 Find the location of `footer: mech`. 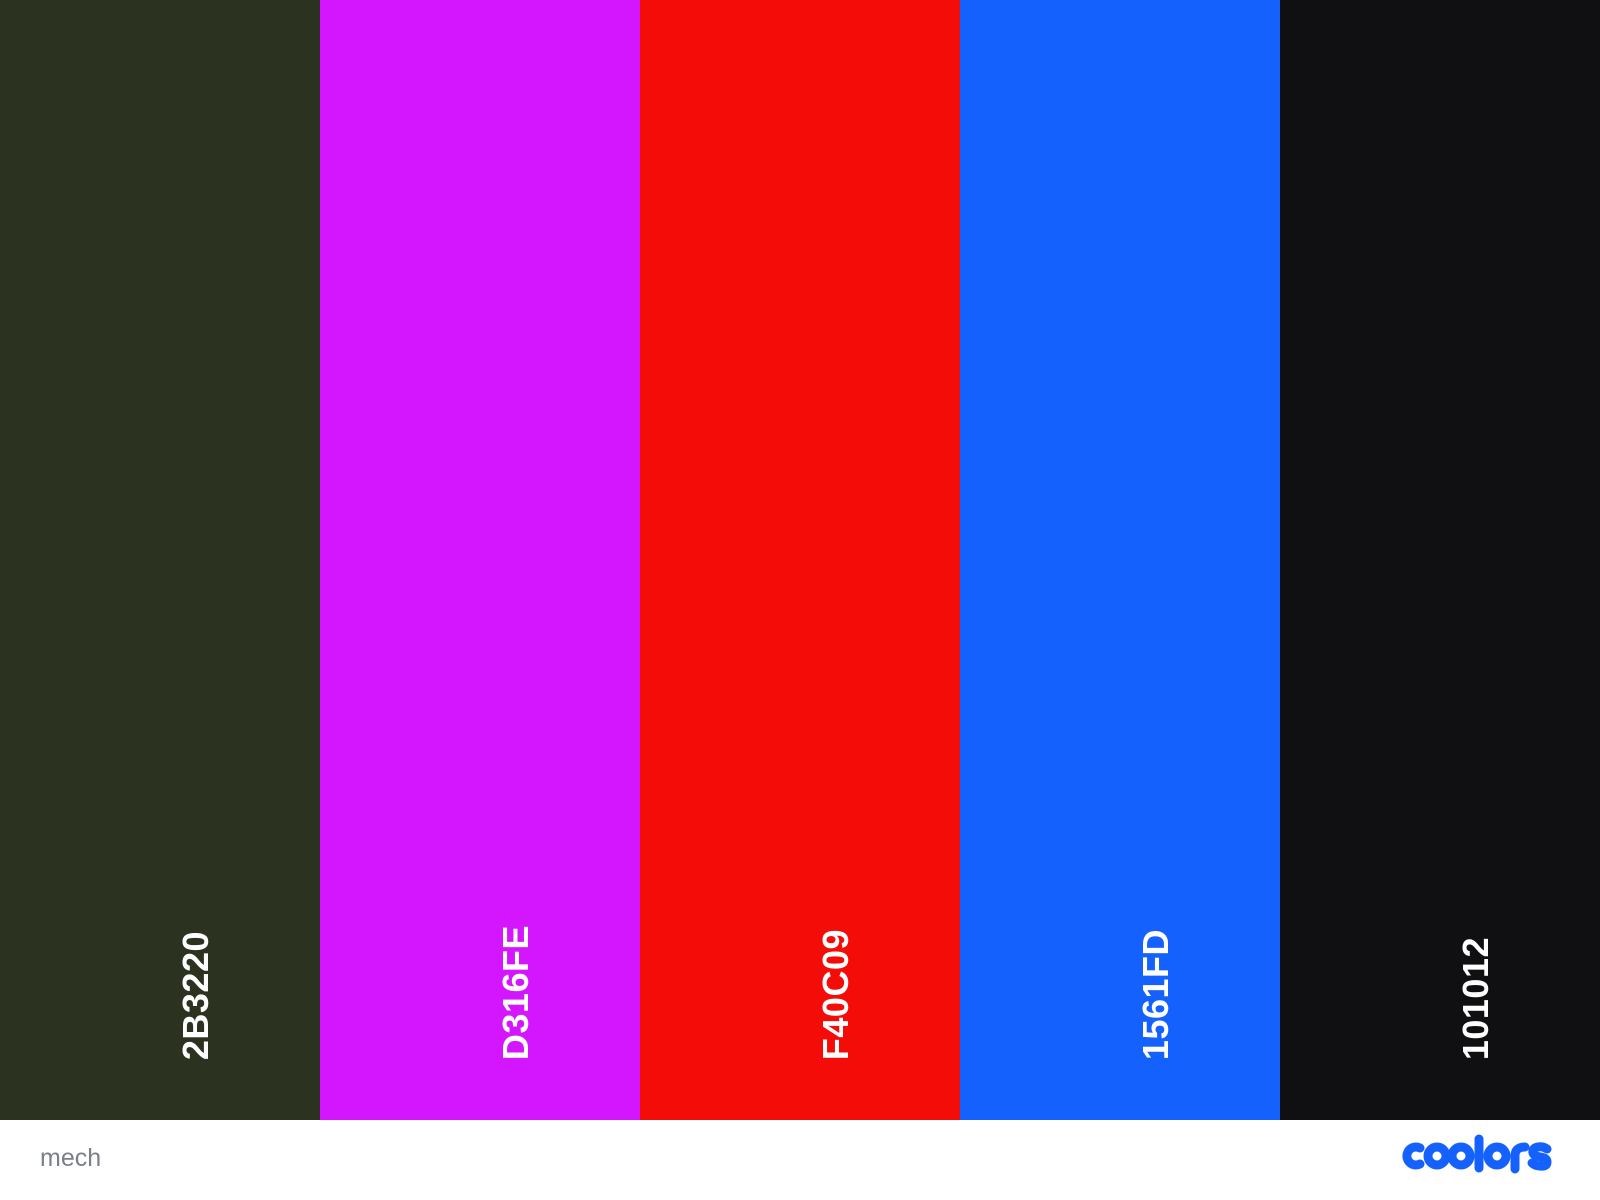

footer: mech is located at coordinates (800, 1160).